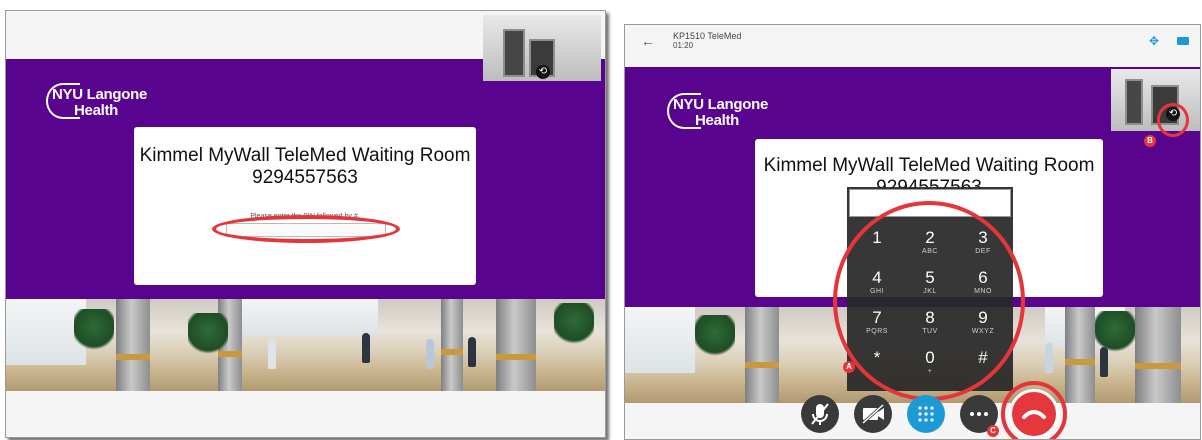 This screenshot has height=440, width=1202. Describe the element at coordinates (542, 48) in the screenshot. I see `self-view-thumbnail: ⟲` at that location.